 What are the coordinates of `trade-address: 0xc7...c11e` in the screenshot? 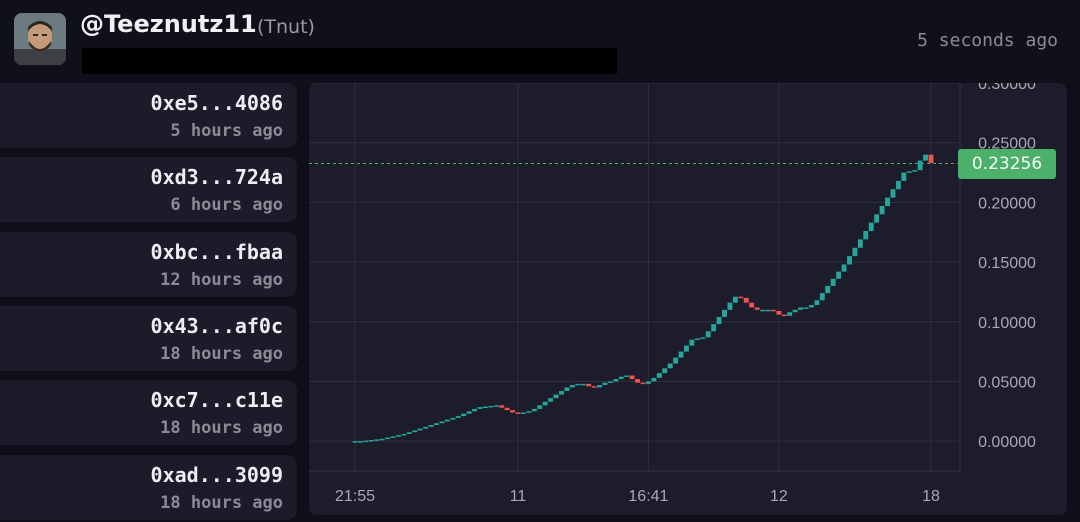 It's located at (216, 400).